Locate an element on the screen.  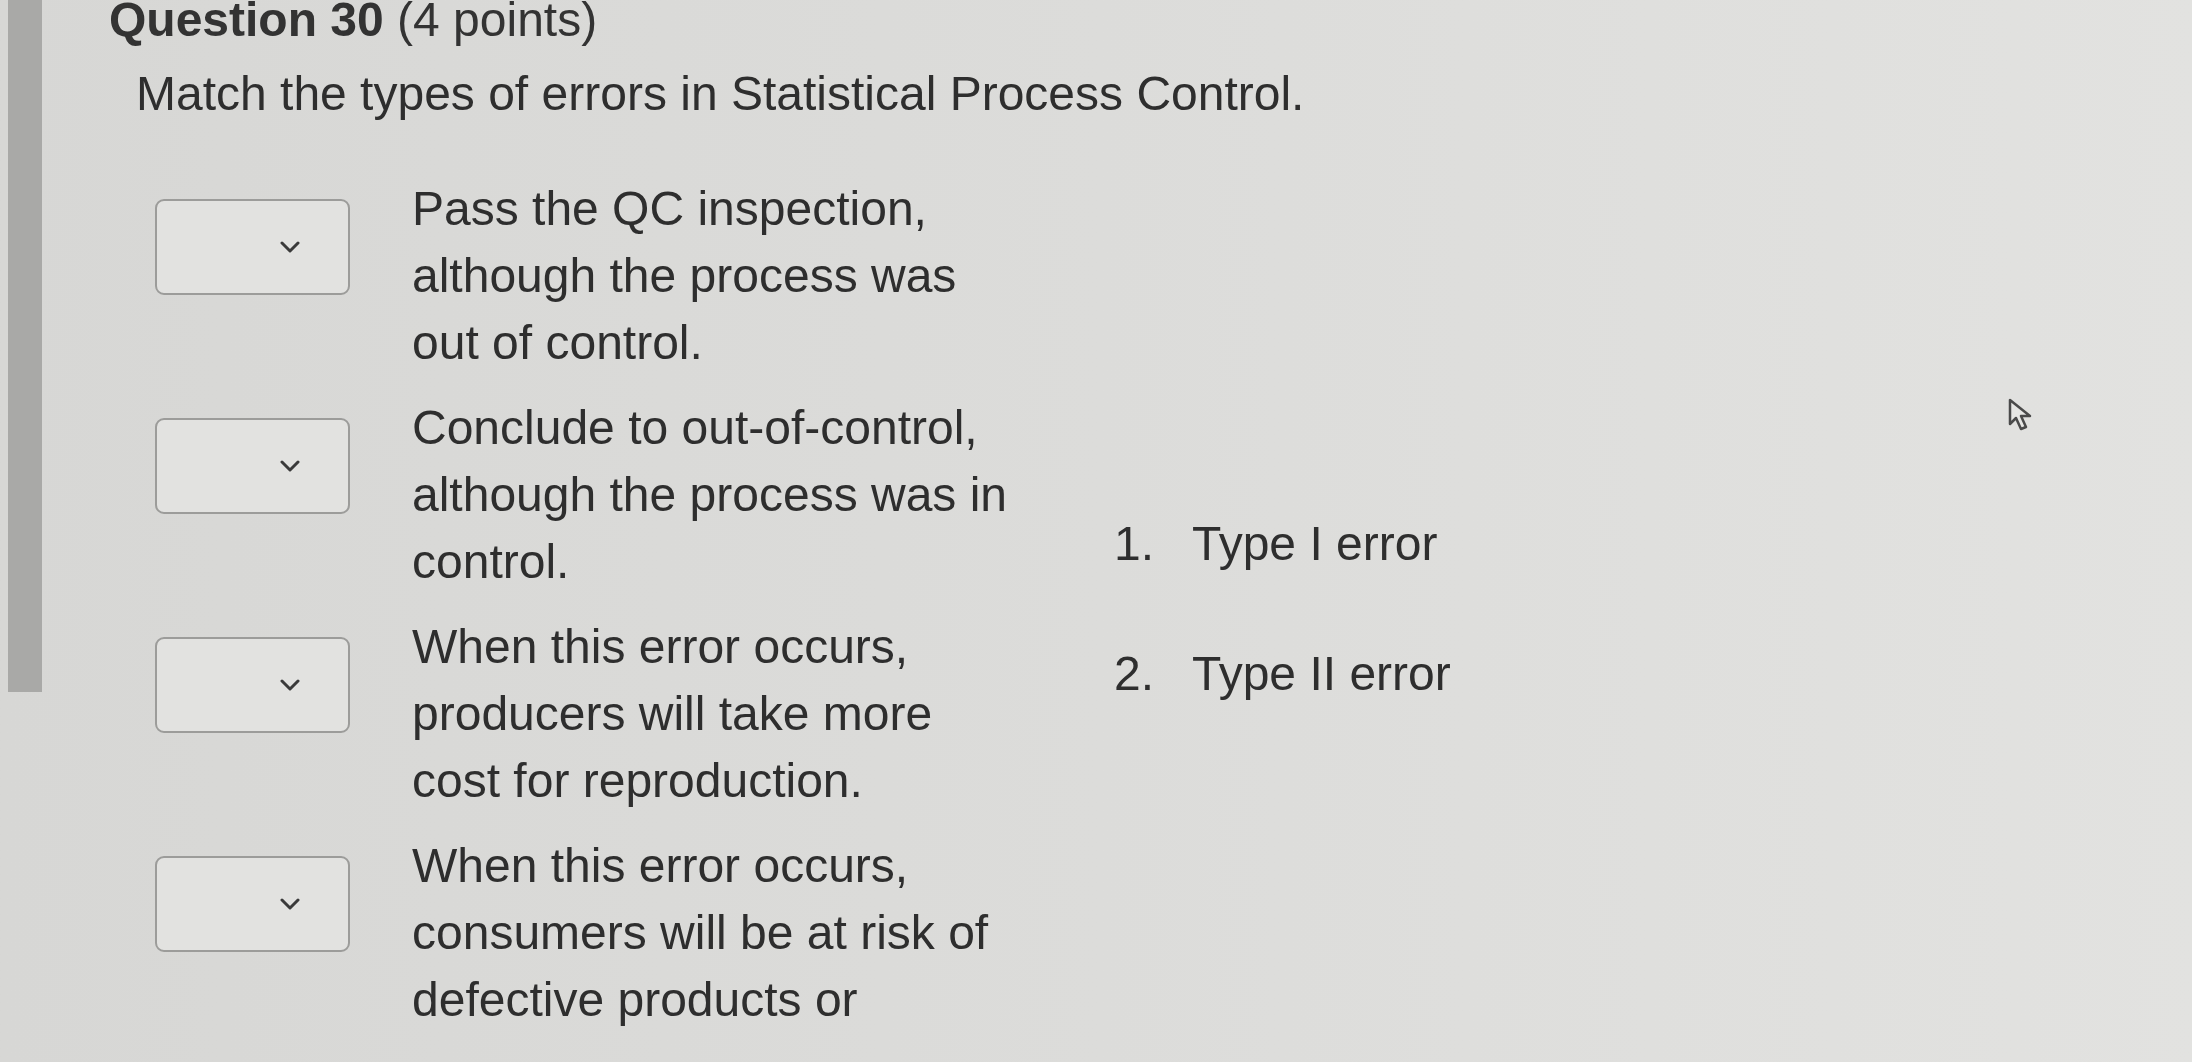
choice-number: 2. is located at coordinates (1135, 674).